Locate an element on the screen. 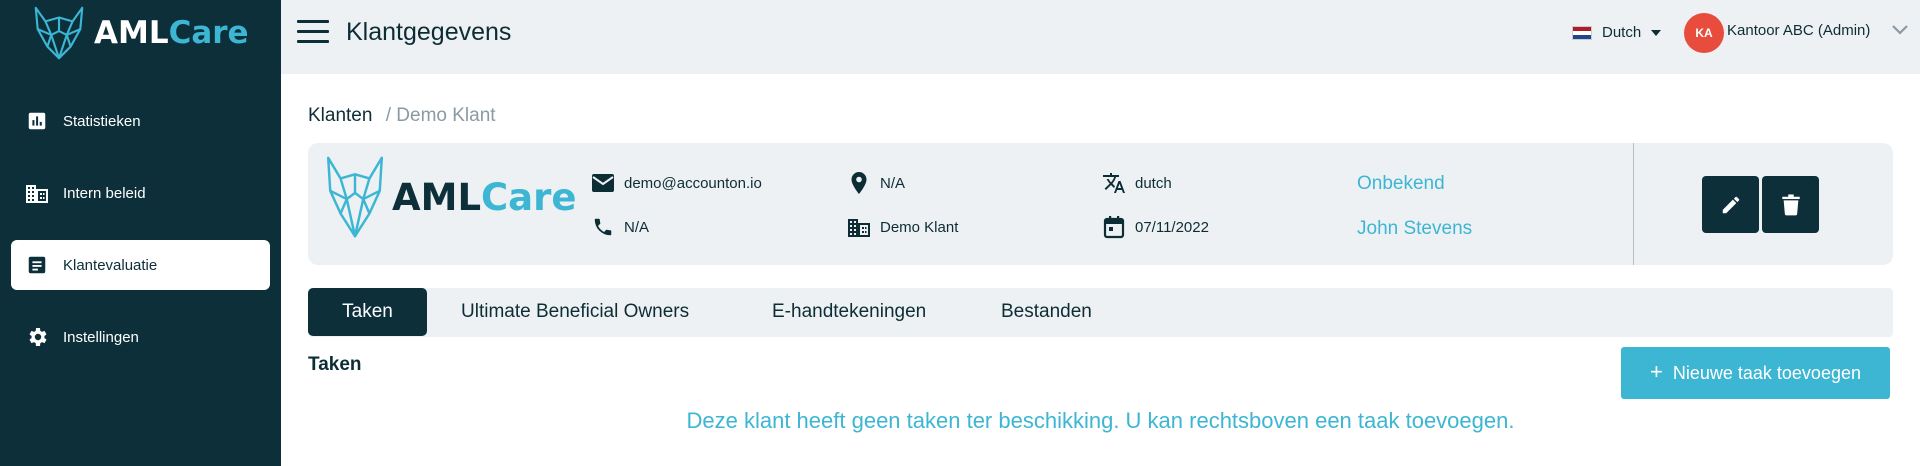 The image size is (1920, 466). phone-value: N/A is located at coordinates (637, 227).